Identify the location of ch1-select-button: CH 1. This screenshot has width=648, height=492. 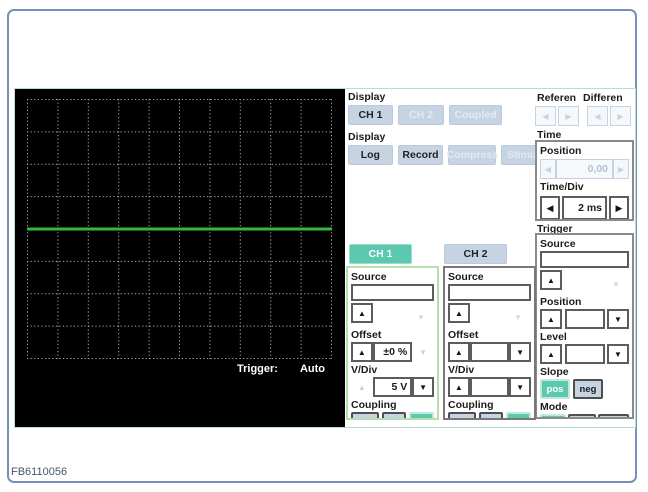
(380, 254).